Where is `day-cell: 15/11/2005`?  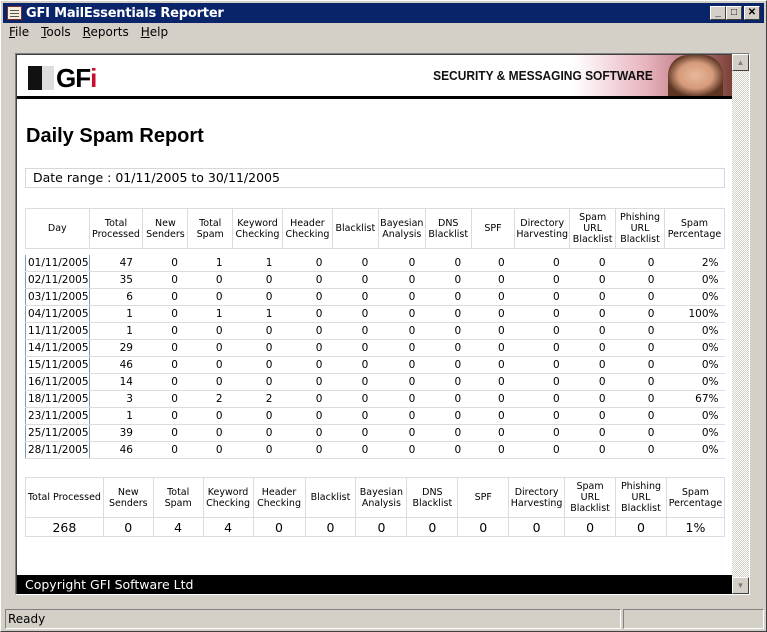
day-cell: 15/11/2005 is located at coordinates (57, 365).